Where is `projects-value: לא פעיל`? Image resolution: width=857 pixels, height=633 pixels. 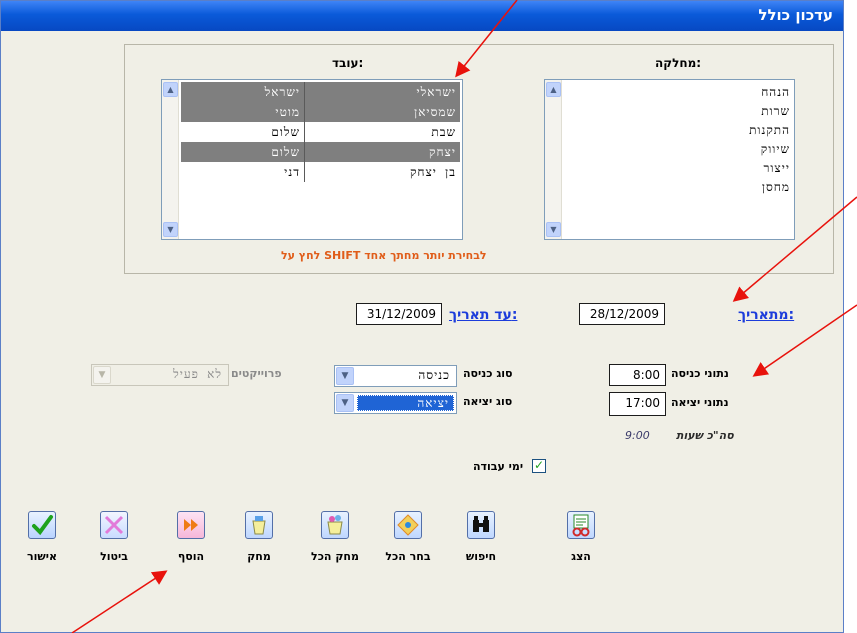
projects-value: לא פעיל is located at coordinates (197, 374).